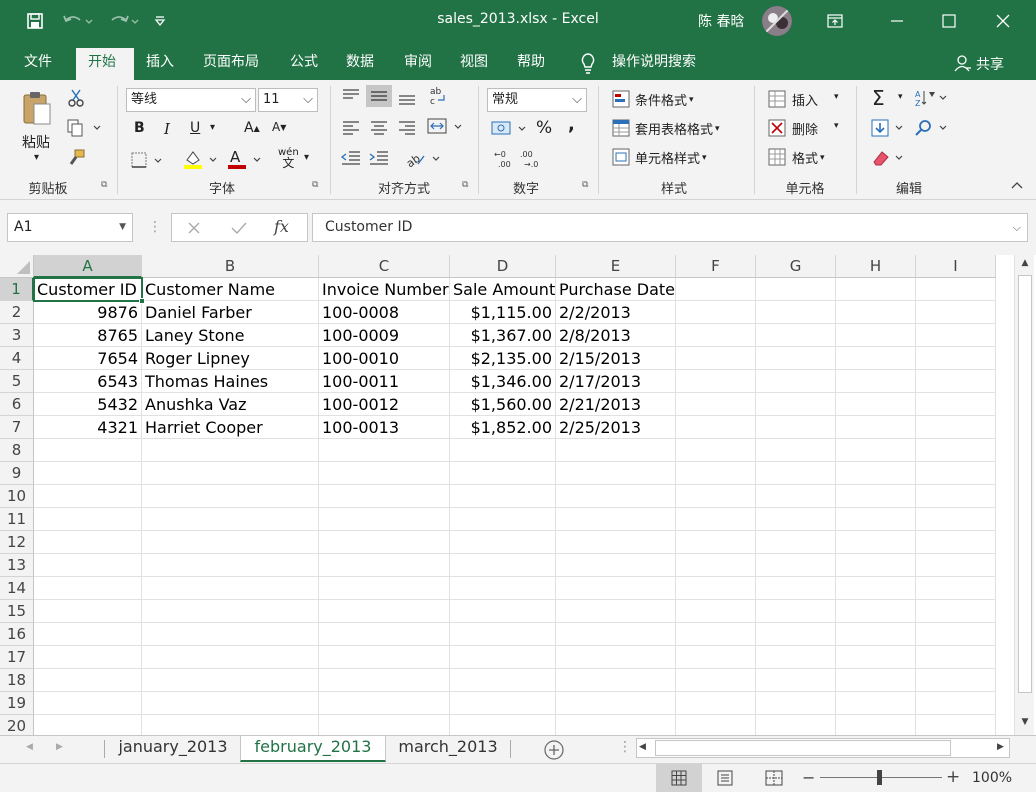  What do you see at coordinates (17, 335) in the screenshot?
I see `row-header: 3` at bounding box center [17, 335].